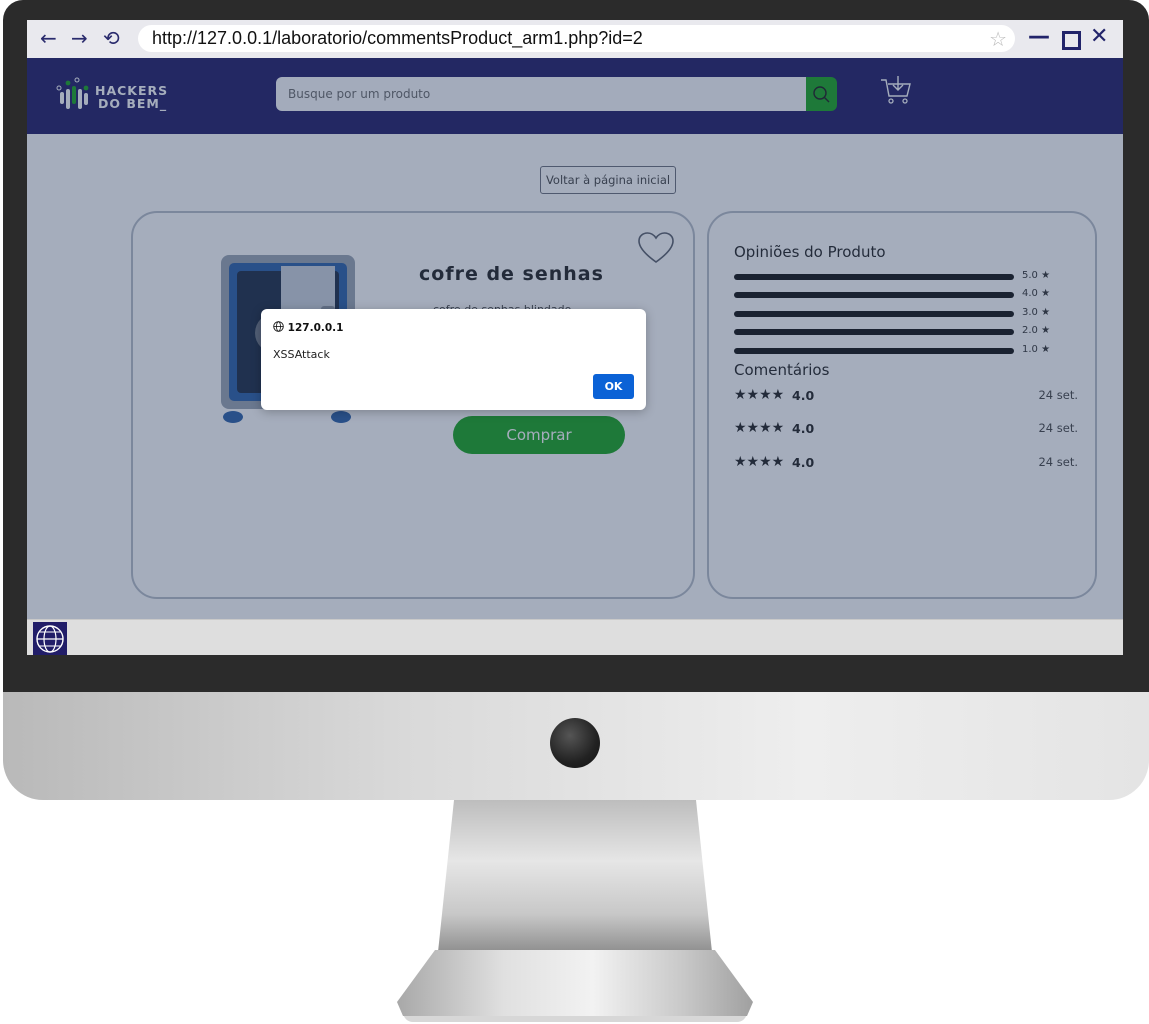 The width and height of the screenshot is (1149, 1024). What do you see at coordinates (79, 38) in the screenshot?
I see `forward-arrow-icon: →` at bounding box center [79, 38].